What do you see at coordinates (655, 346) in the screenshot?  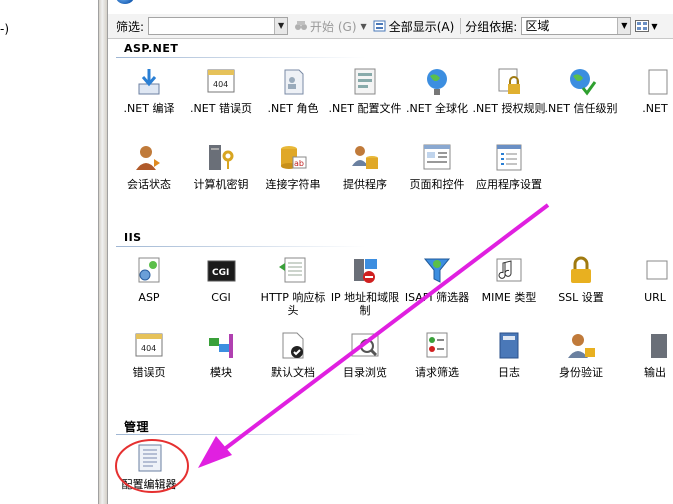 I see `output-cache-icon` at bounding box center [655, 346].